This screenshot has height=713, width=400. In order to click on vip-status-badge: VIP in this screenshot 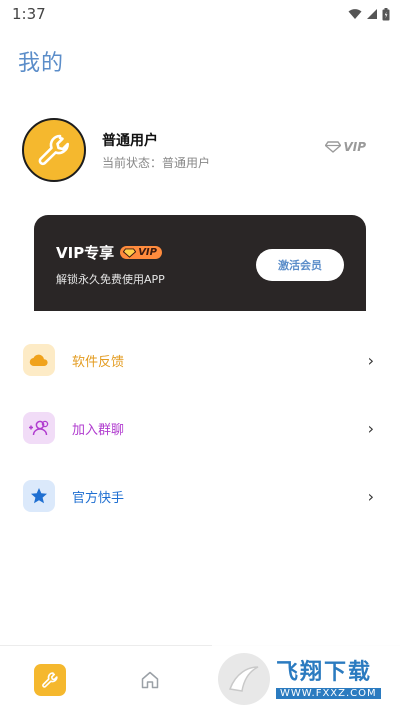, I will do `click(345, 147)`.